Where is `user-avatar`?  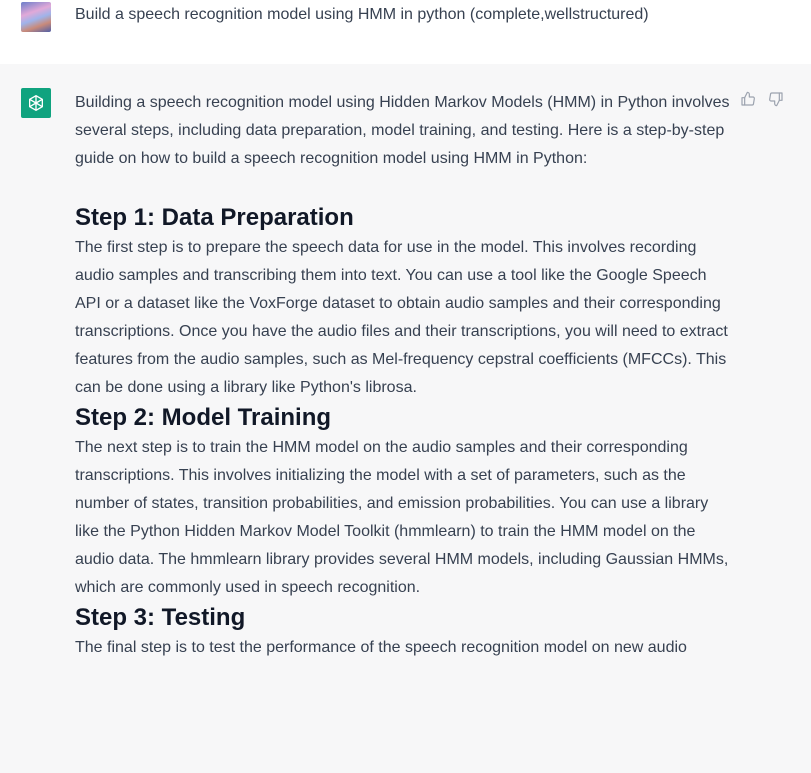 user-avatar is located at coordinates (36, 17).